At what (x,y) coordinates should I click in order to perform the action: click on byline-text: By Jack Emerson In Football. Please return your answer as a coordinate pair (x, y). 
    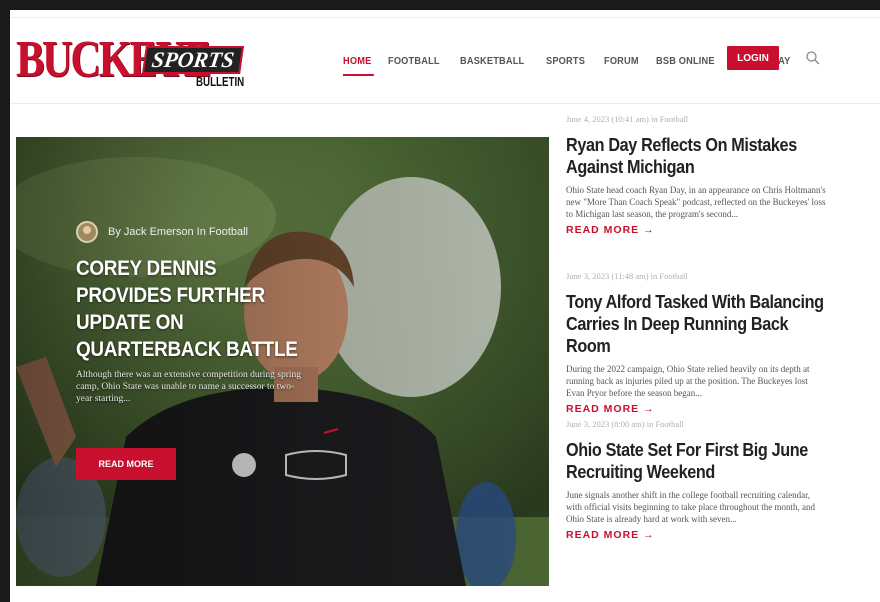
    Looking at the image, I should click on (178, 232).